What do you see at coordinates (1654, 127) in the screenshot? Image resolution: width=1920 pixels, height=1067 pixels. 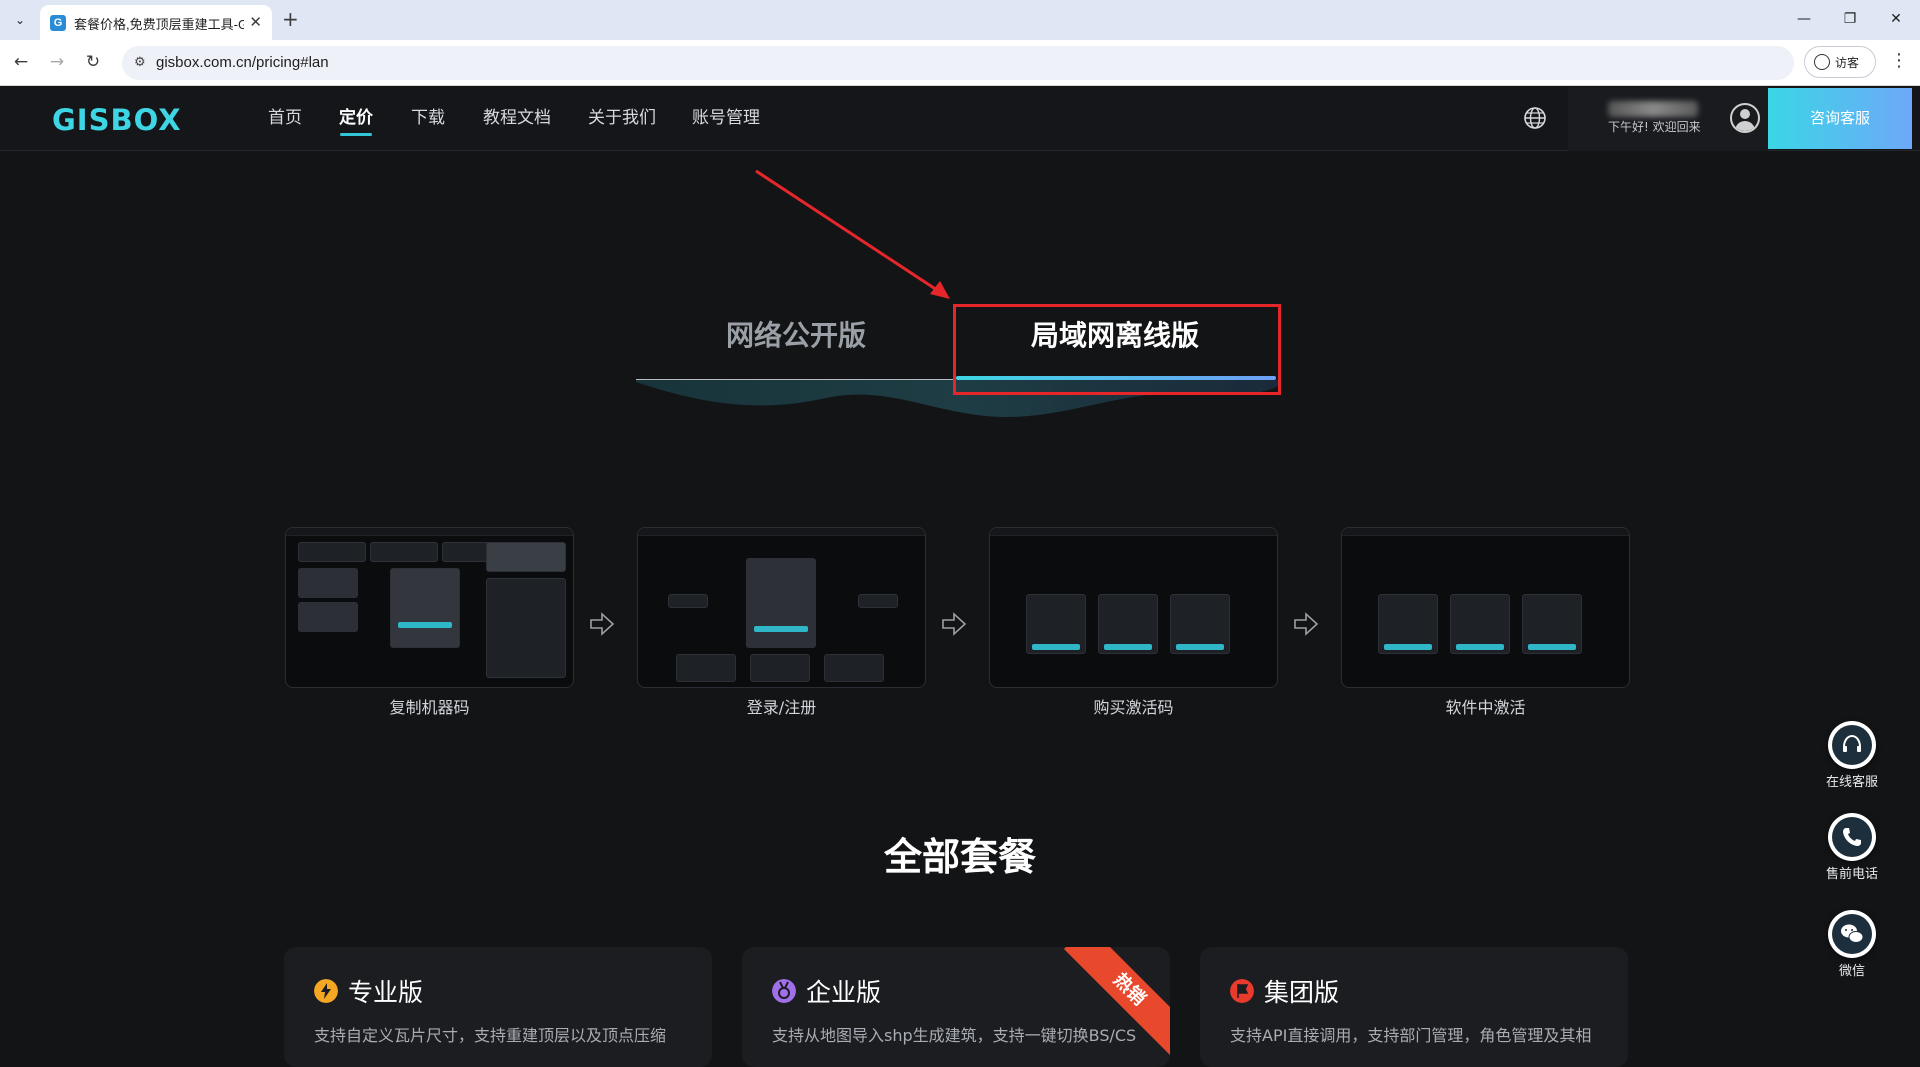 I see `greeting-text: 下午好! 欢迎回来` at bounding box center [1654, 127].